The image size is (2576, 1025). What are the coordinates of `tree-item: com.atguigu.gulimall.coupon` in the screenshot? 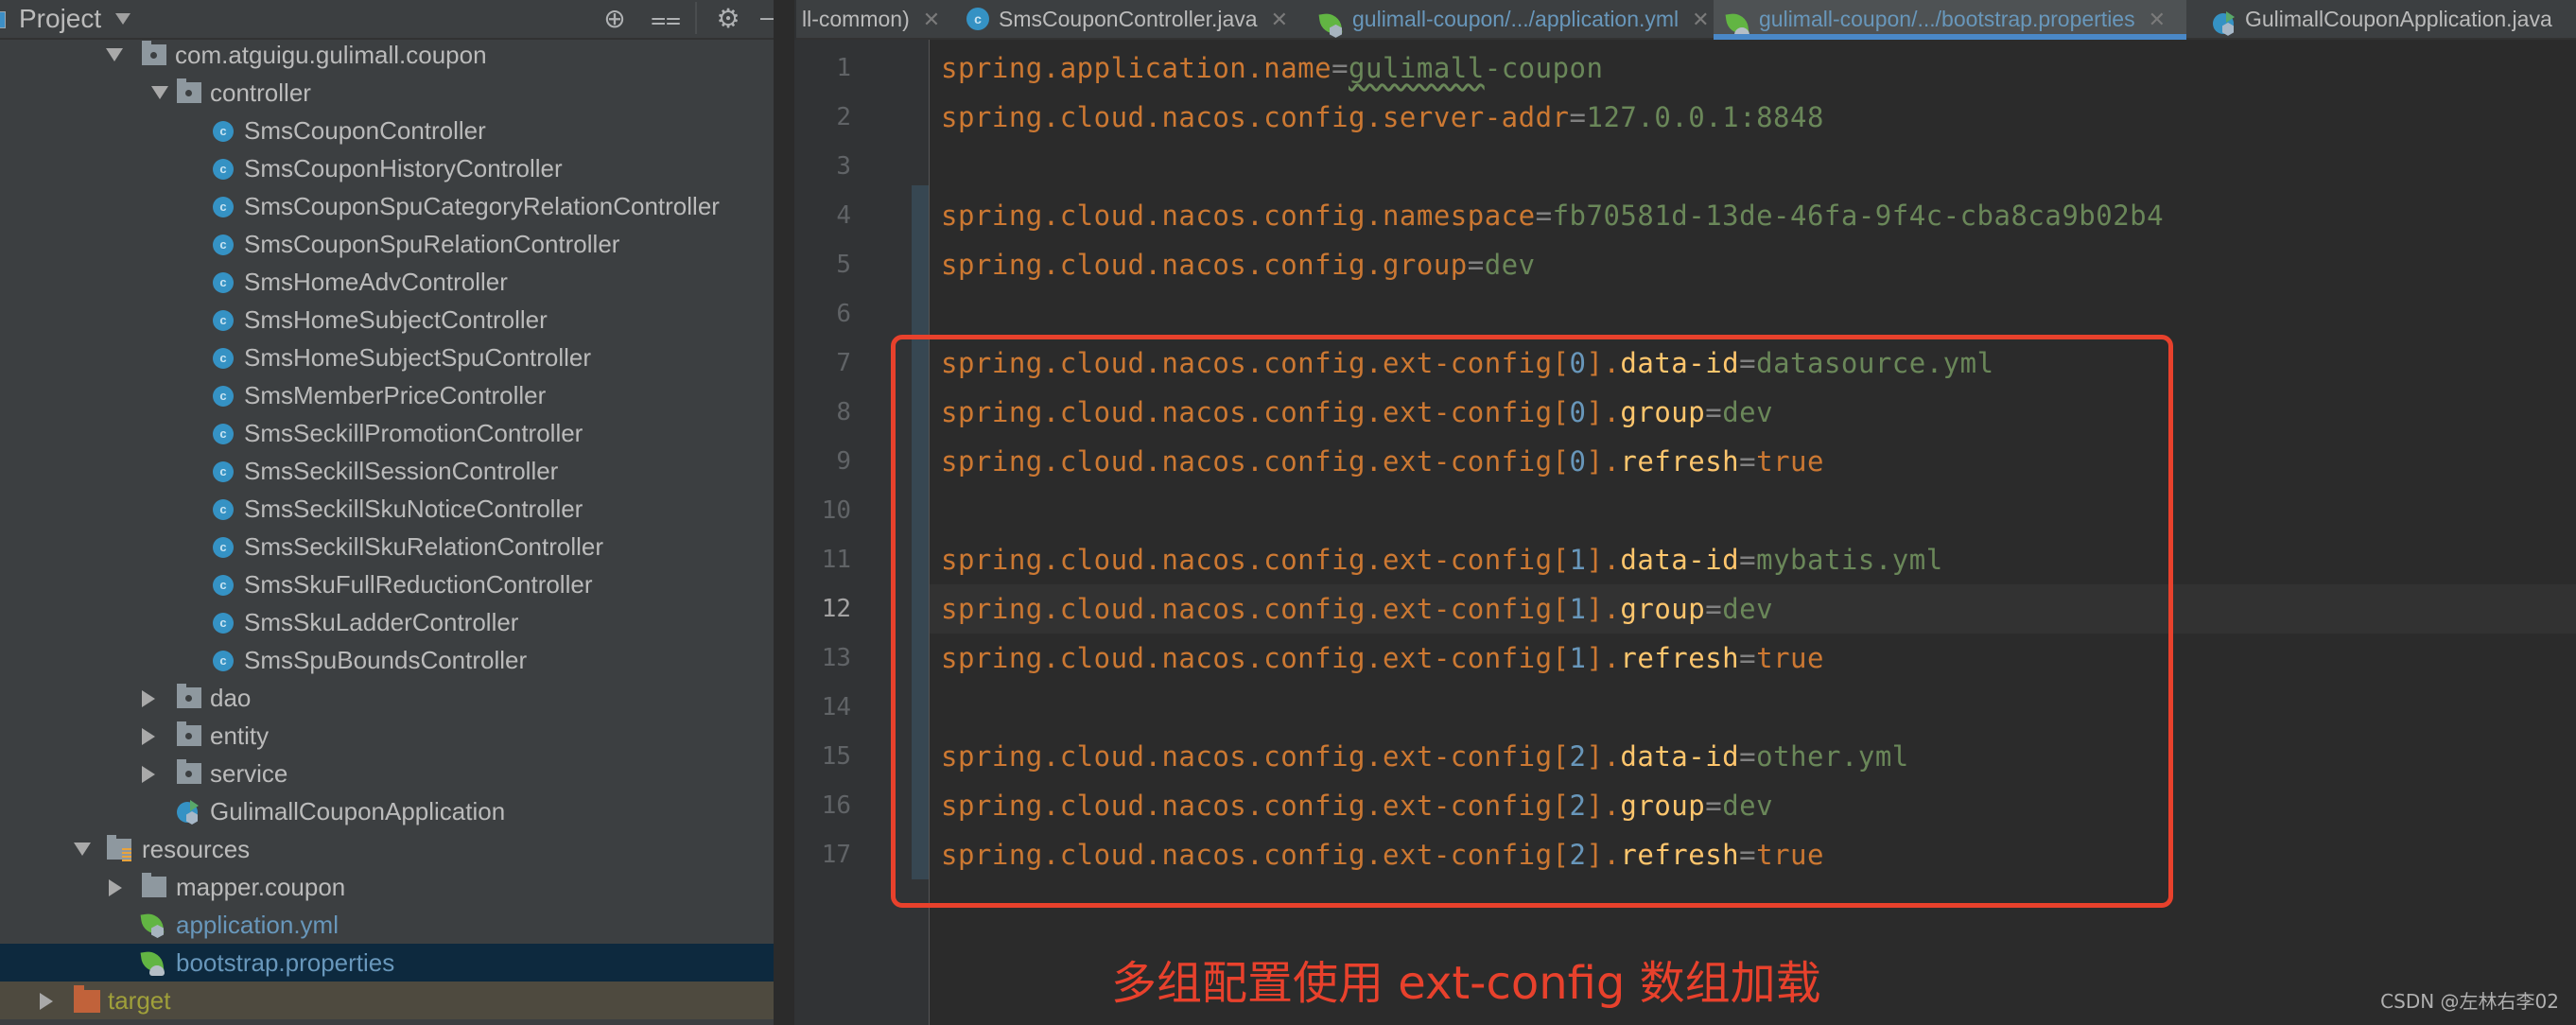 It's located at (387, 55).